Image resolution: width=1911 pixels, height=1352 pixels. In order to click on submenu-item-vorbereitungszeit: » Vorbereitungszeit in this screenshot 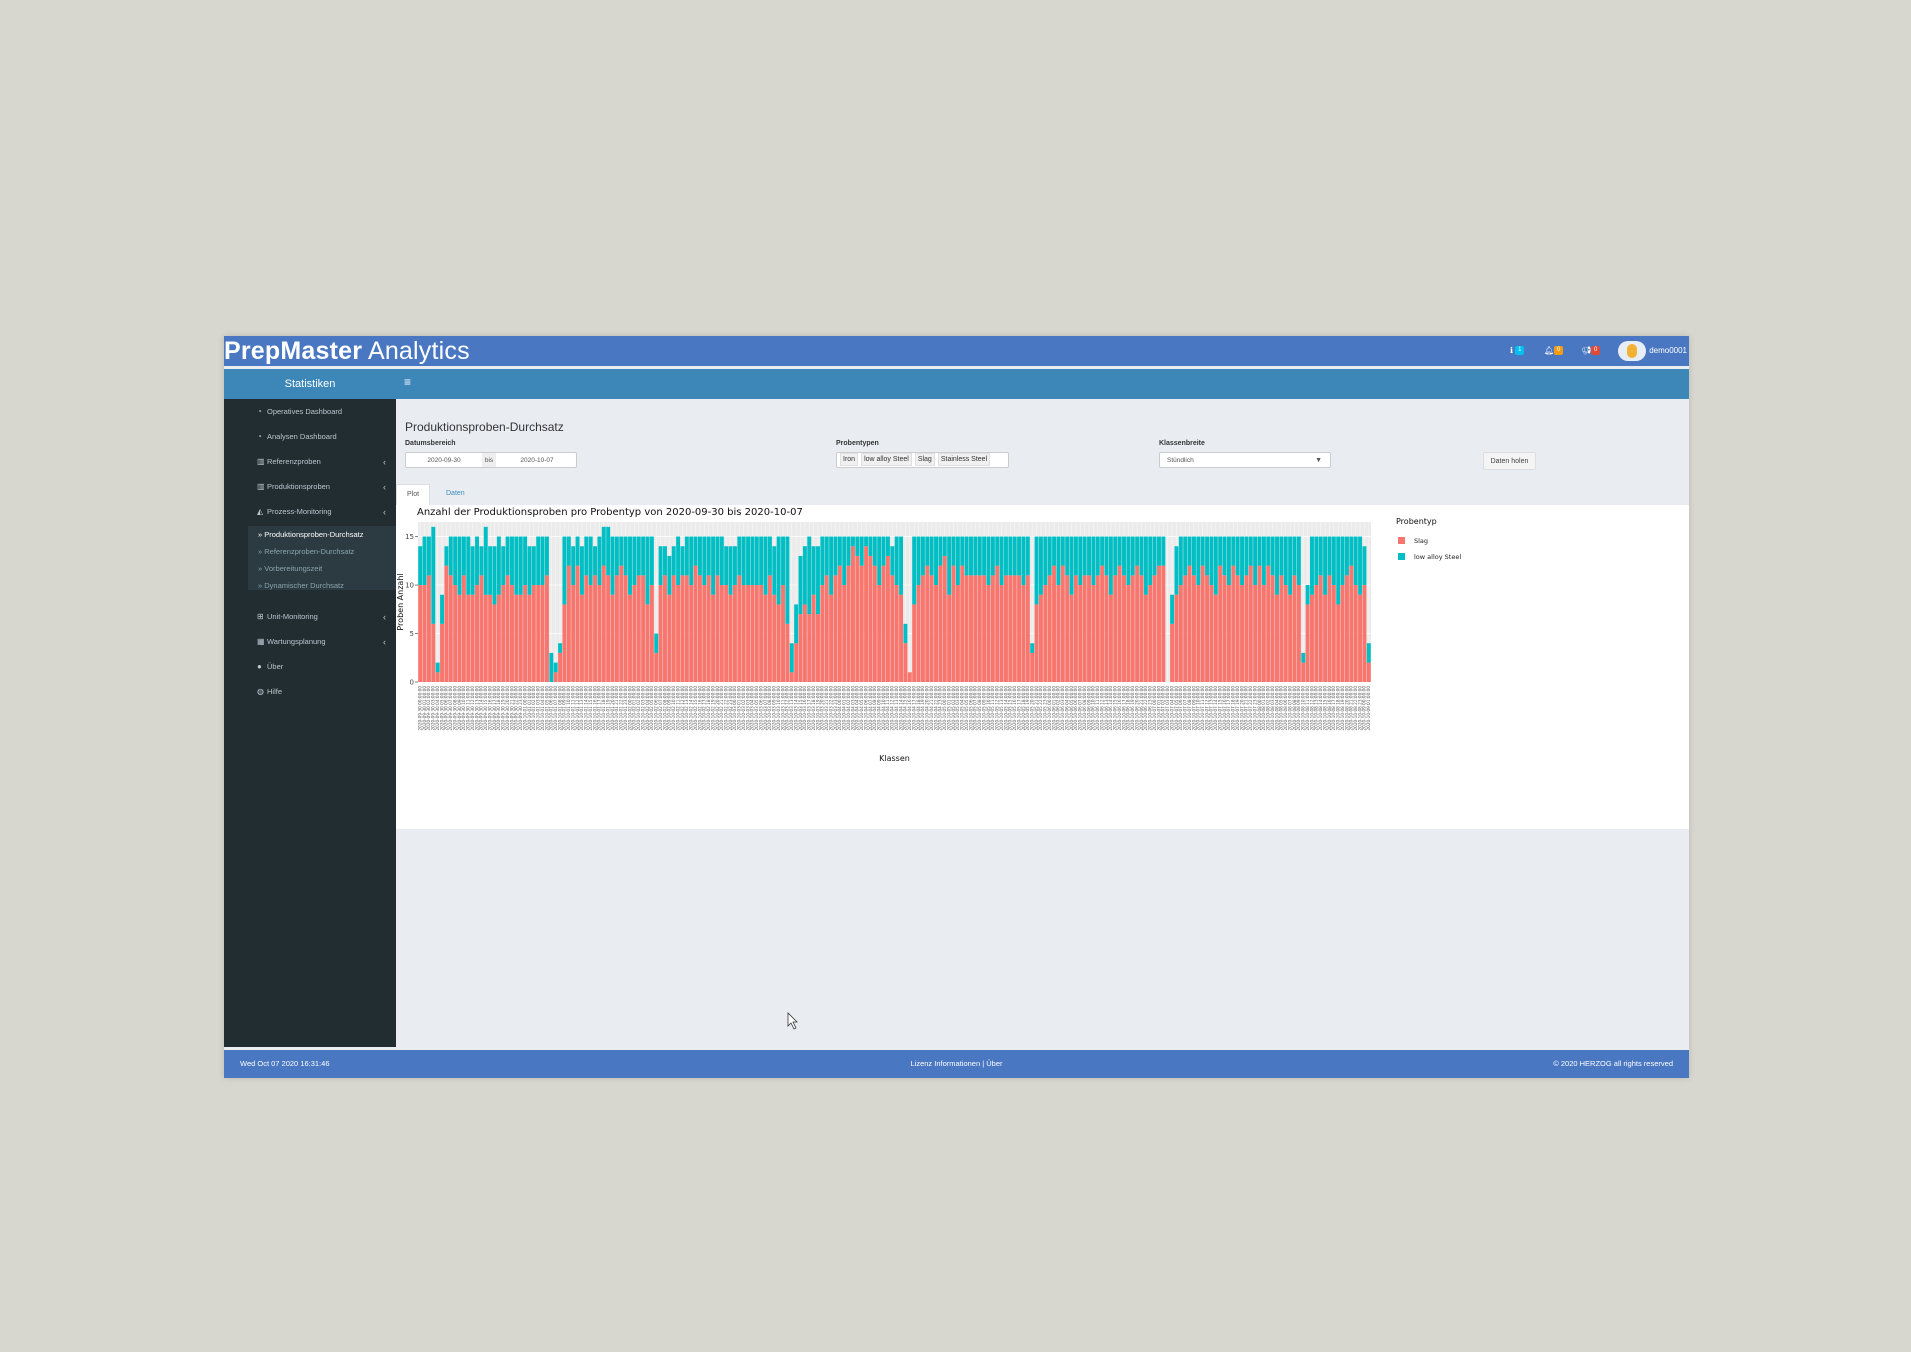, I will do `click(290, 568)`.